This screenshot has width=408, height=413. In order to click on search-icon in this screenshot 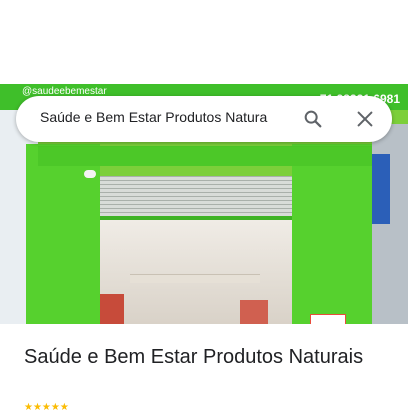, I will do `click(313, 119)`.